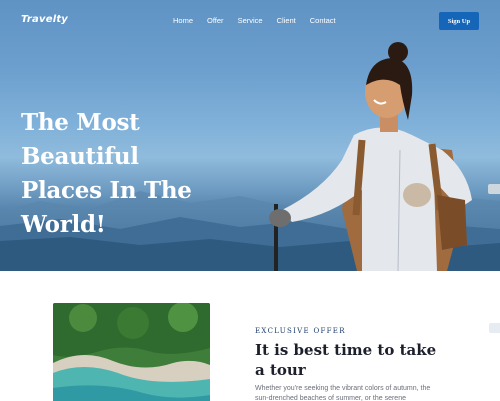 This screenshot has width=500, height=401. I want to click on nav-client: Client, so click(286, 20).